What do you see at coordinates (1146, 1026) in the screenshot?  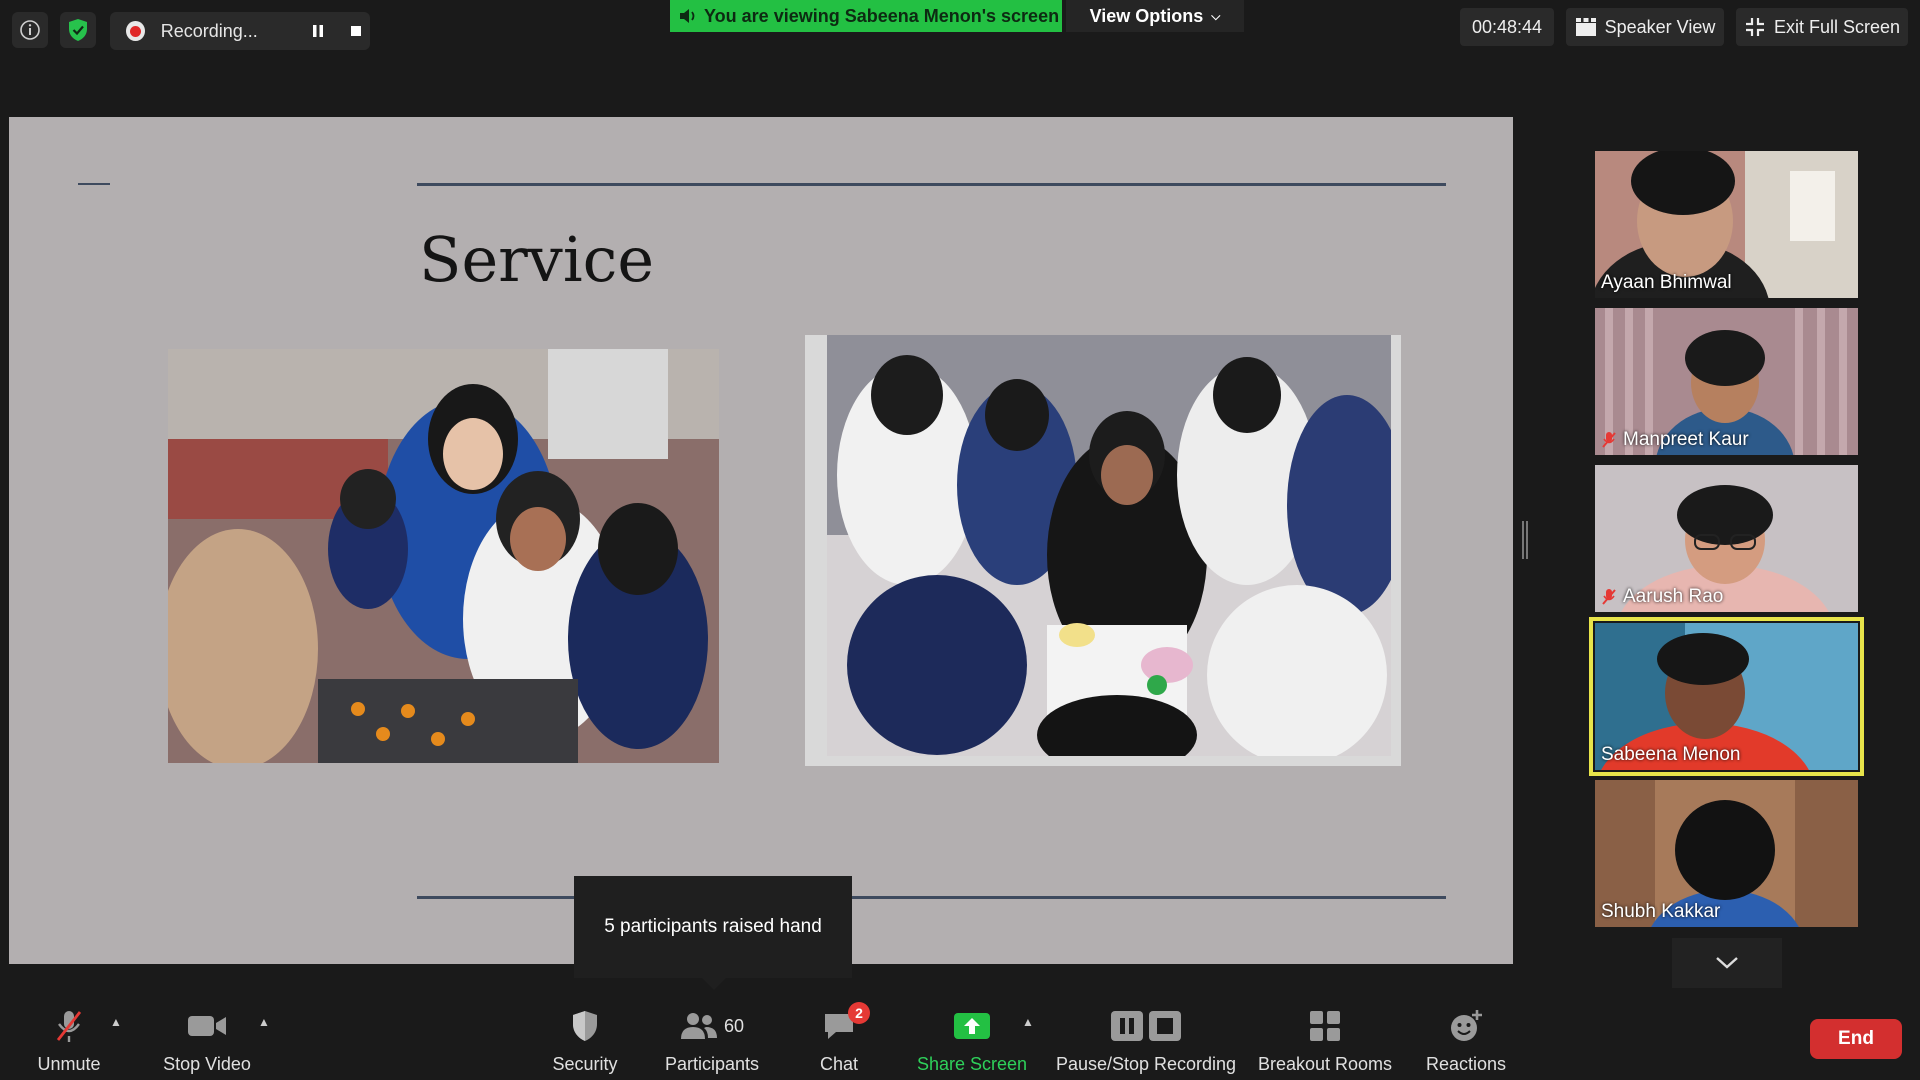 I see `pause-stop-recording-icon` at bounding box center [1146, 1026].